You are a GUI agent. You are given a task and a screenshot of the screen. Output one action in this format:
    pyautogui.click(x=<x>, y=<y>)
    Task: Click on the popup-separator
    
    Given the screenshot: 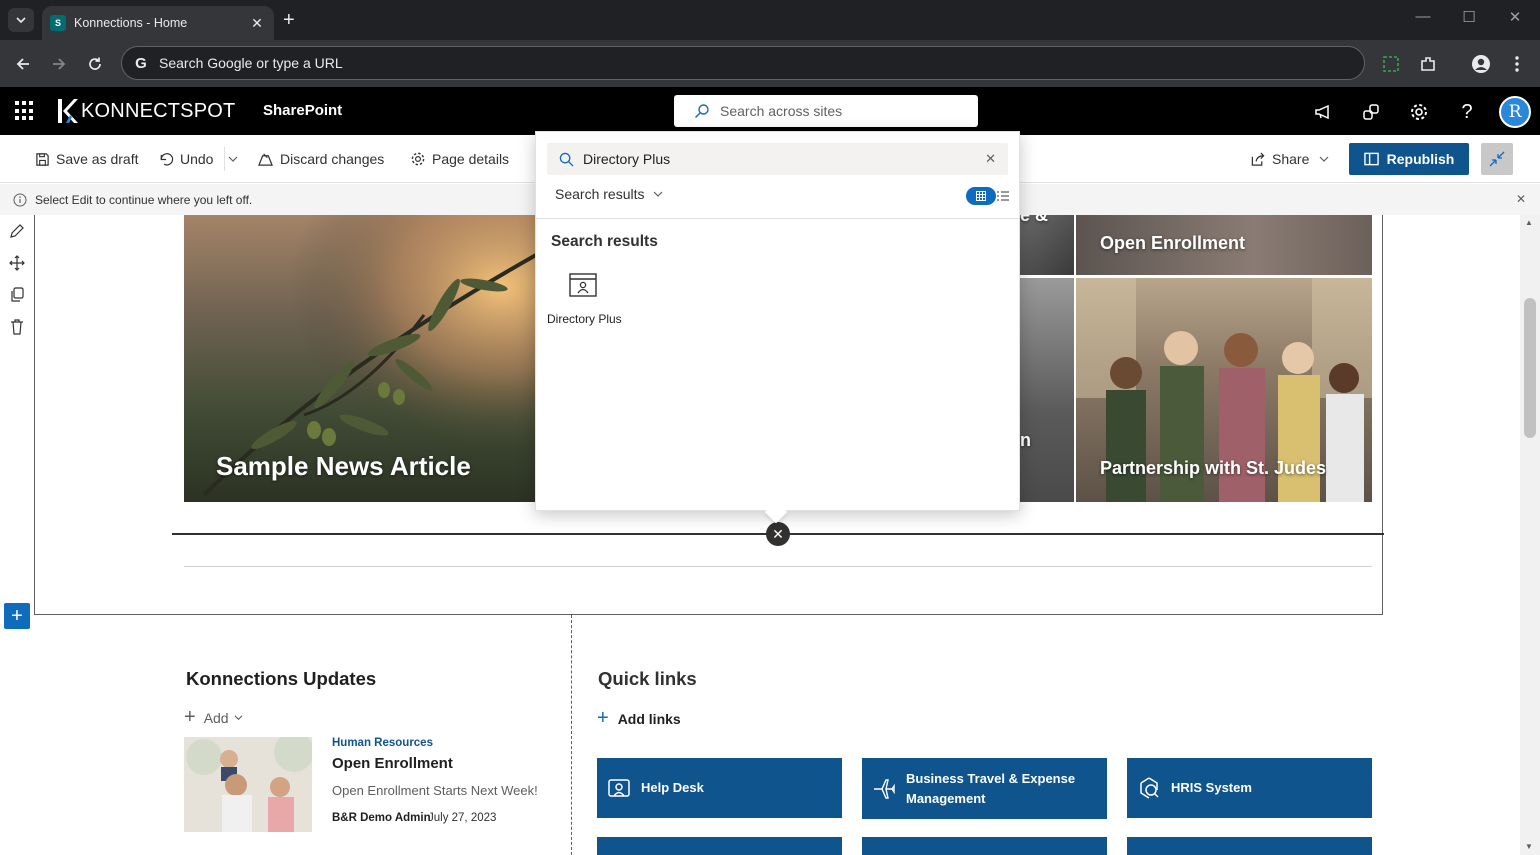 What is the action you would take?
    pyautogui.click(x=777, y=218)
    